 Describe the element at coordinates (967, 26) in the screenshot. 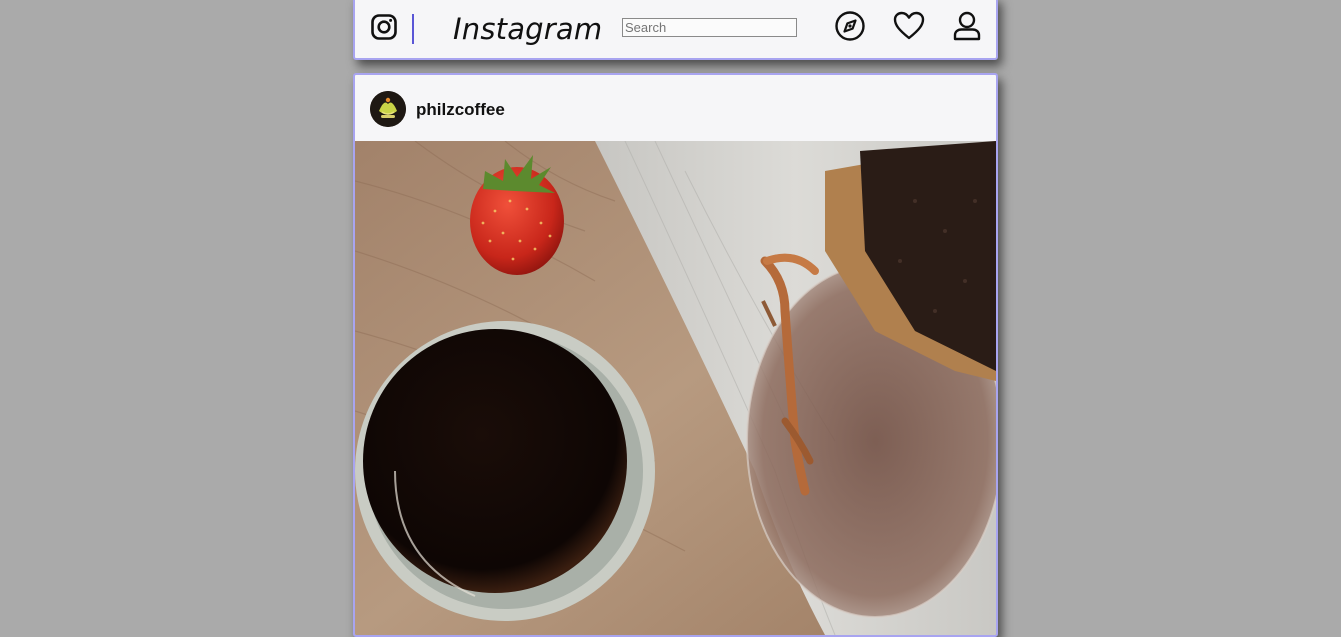

I see `profile-icon` at that location.